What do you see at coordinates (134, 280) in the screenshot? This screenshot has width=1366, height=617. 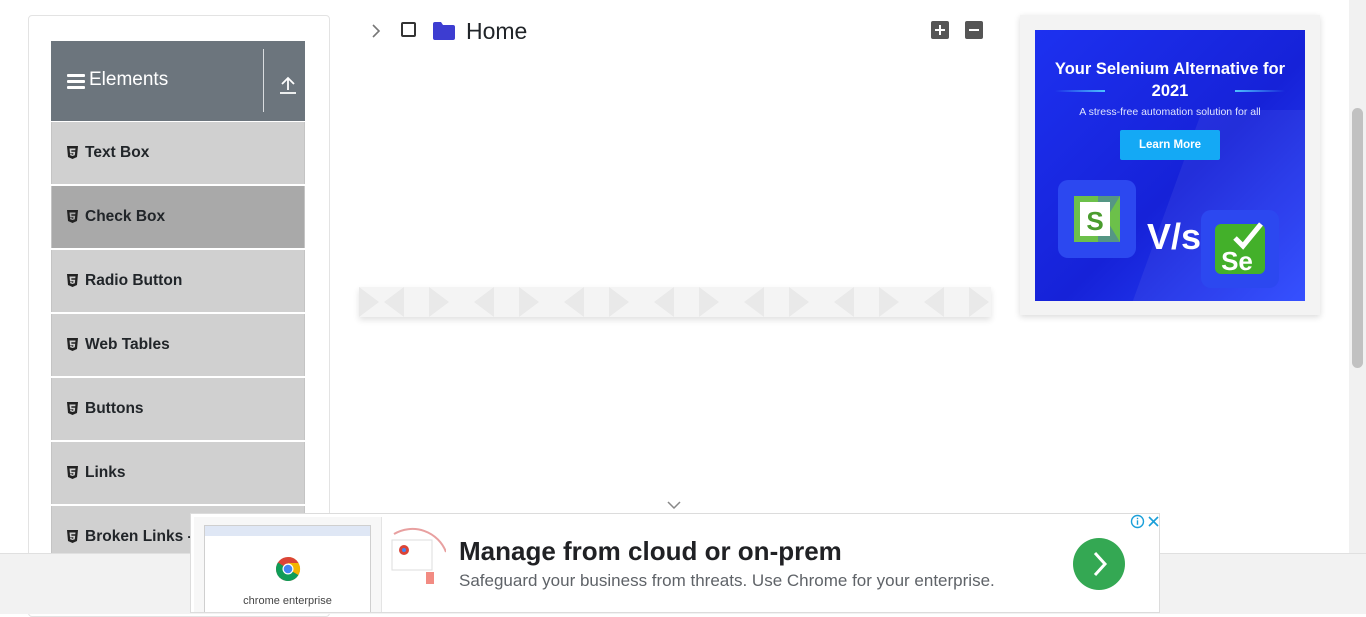 I see `menu-item-label: Radio Button` at bounding box center [134, 280].